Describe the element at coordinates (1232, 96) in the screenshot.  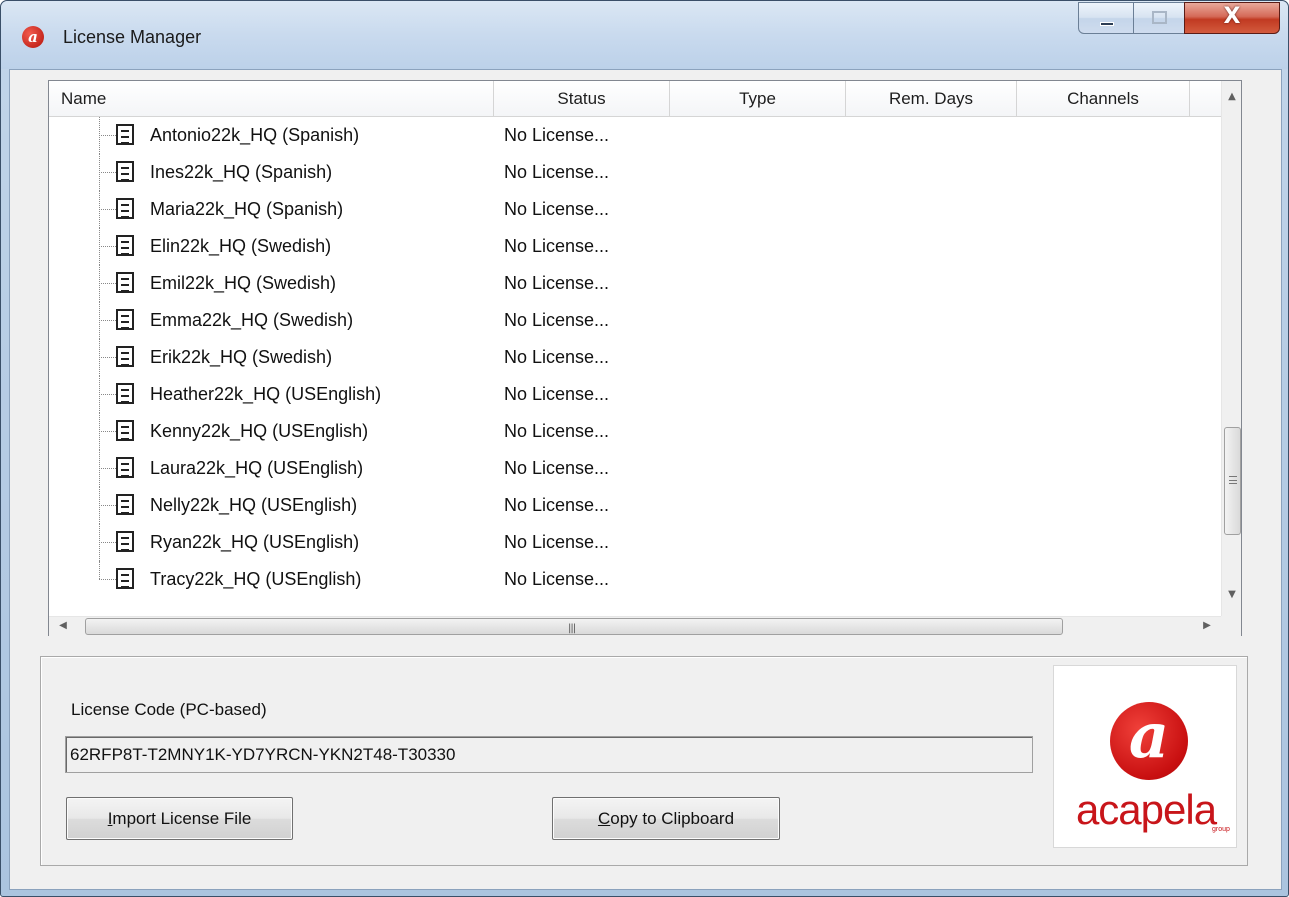
I see `scroll-up-arrow-icon: ▲` at that location.